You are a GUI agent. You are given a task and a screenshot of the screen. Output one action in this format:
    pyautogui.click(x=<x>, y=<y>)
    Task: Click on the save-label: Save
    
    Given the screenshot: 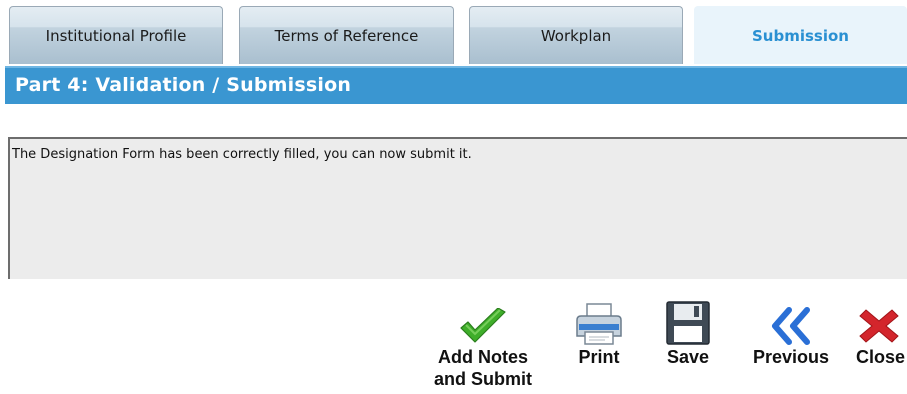 What is the action you would take?
    pyautogui.click(x=688, y=357)
    